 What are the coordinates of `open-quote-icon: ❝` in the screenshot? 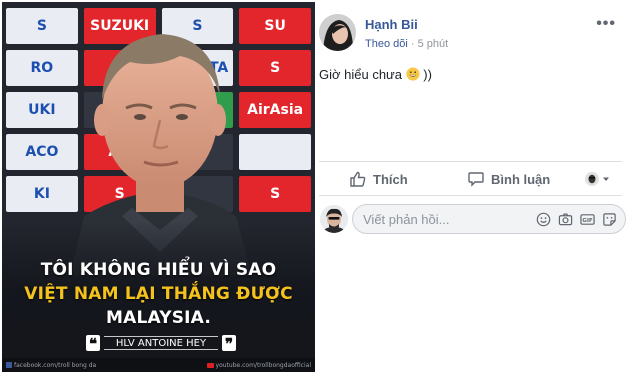 It's located at (93, 344).